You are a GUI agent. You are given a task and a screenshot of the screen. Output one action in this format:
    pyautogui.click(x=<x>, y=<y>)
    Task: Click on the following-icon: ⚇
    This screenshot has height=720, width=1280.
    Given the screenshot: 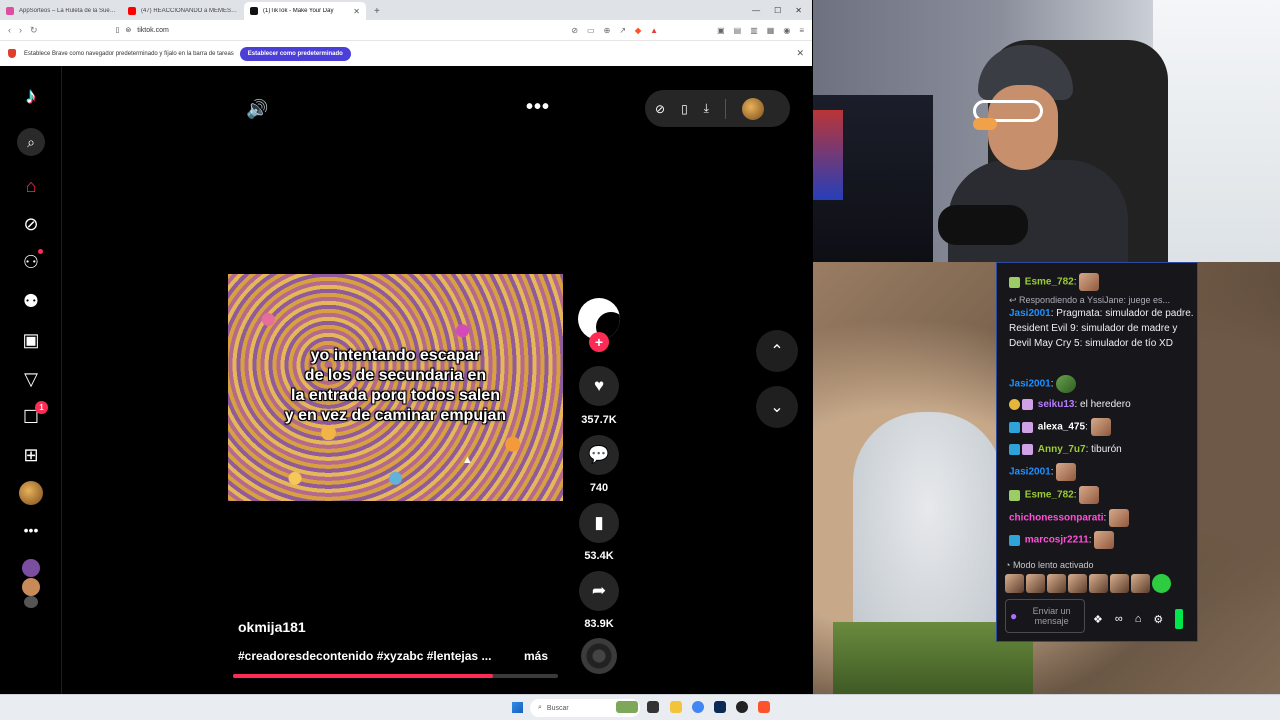 What is the action you would take?
    pyautogui.click(x=31, y=261)
    